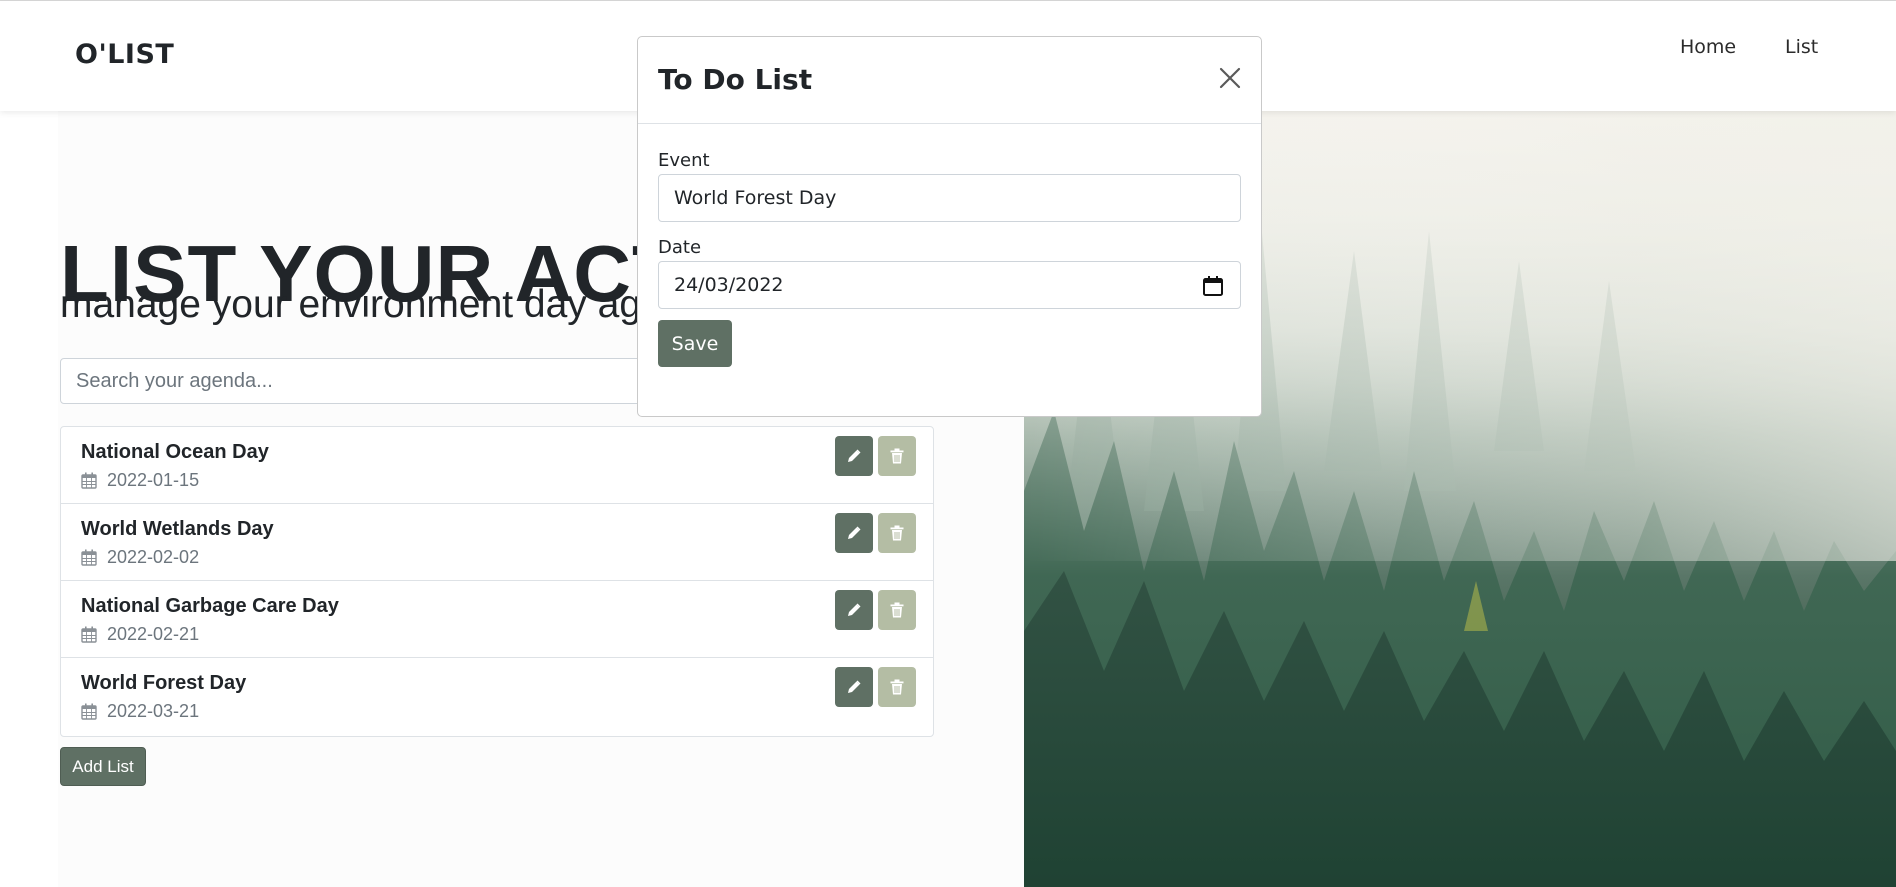 This screenshot has width=1896, height=887. I want to click on nav-link-home: Home, so click(1708, 47).